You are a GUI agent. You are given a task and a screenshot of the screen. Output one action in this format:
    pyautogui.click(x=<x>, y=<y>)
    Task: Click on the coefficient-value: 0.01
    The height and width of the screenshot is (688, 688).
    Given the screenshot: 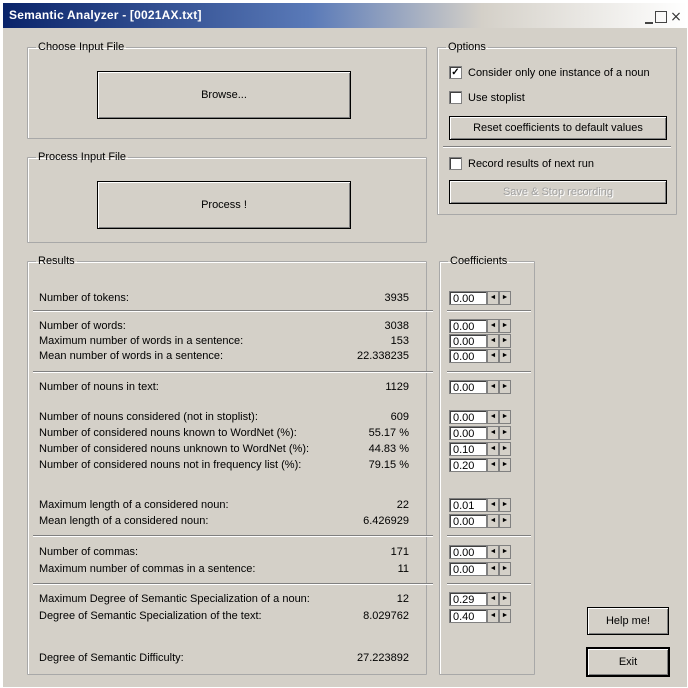 What is the action you would take?
    pyautogui.click(x=468, y=504)
    